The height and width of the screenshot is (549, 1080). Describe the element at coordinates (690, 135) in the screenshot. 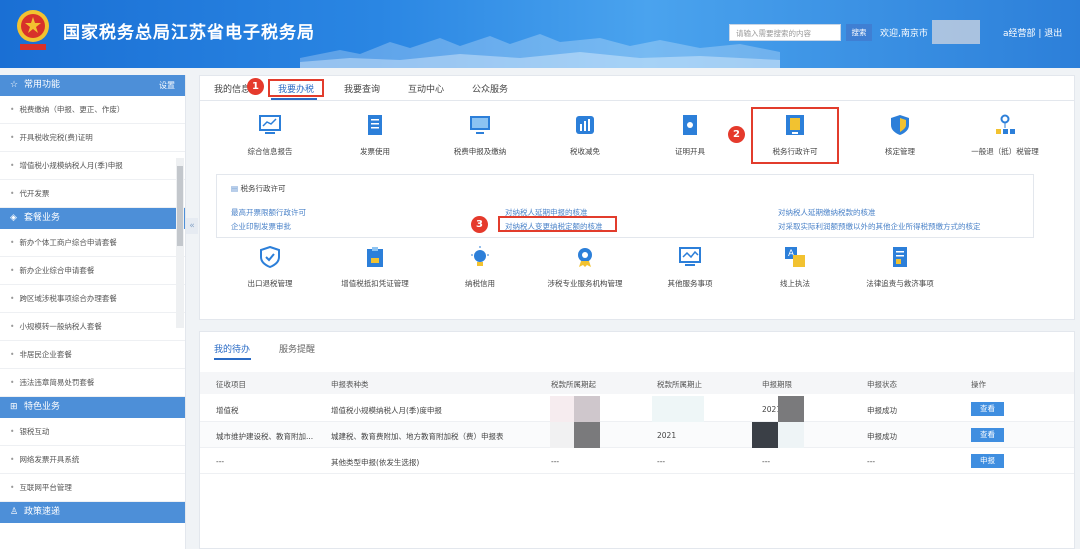

I see `func-certificate: 证明开具` at that location.